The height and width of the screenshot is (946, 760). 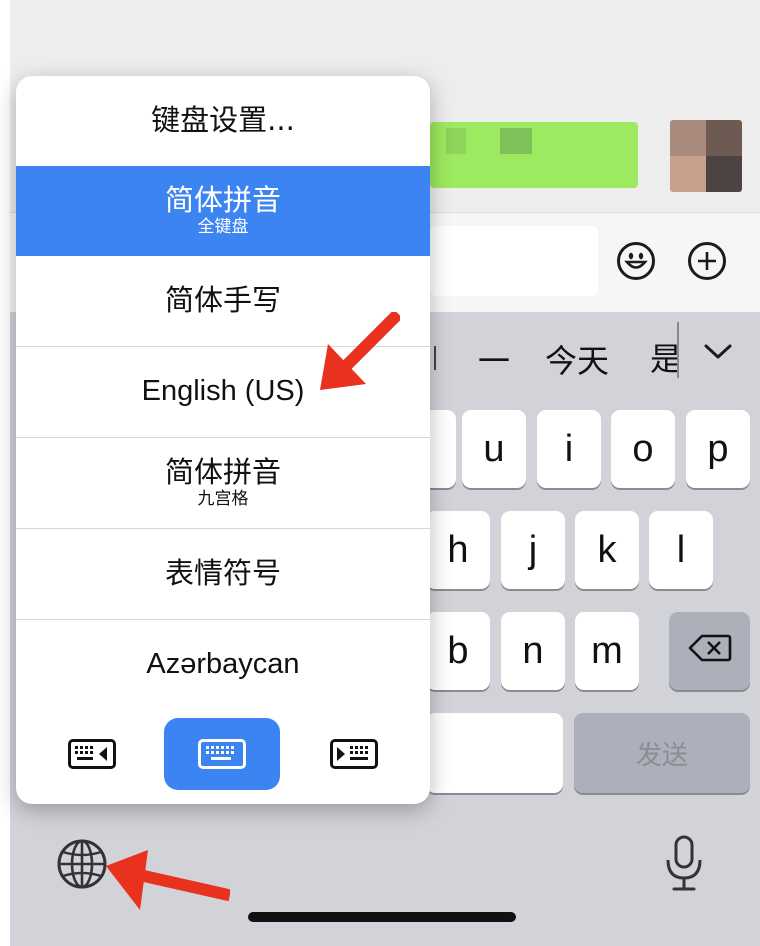 What do you see at coordinates (607, 550) in the screenshot?
I see `key-k: k` at bounding box center [607, 550].